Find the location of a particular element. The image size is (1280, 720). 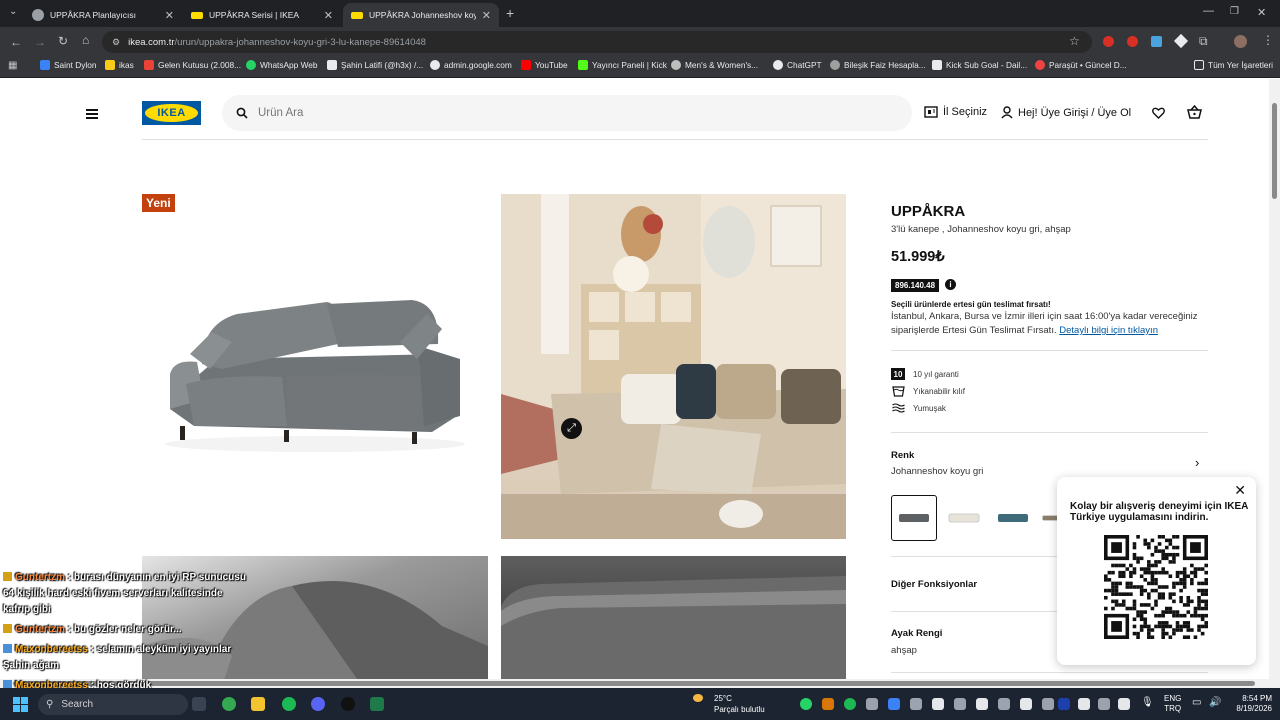

windows-start-icon is located at coordinates (20, 704).